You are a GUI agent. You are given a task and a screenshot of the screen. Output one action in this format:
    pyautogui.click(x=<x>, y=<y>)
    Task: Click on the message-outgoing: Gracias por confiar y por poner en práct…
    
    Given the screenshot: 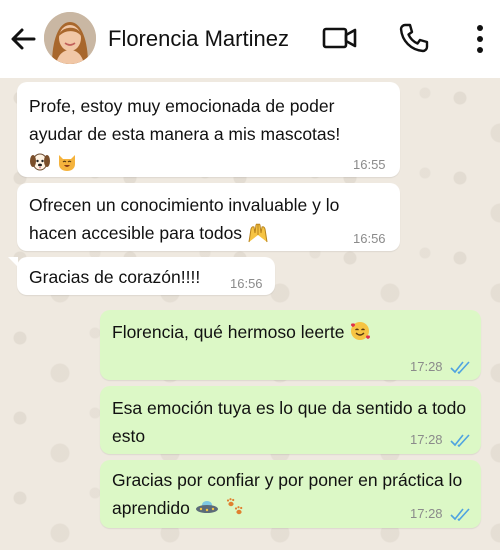 What is the action you would take?
    pyautogui.click(x=290, y=494)
    